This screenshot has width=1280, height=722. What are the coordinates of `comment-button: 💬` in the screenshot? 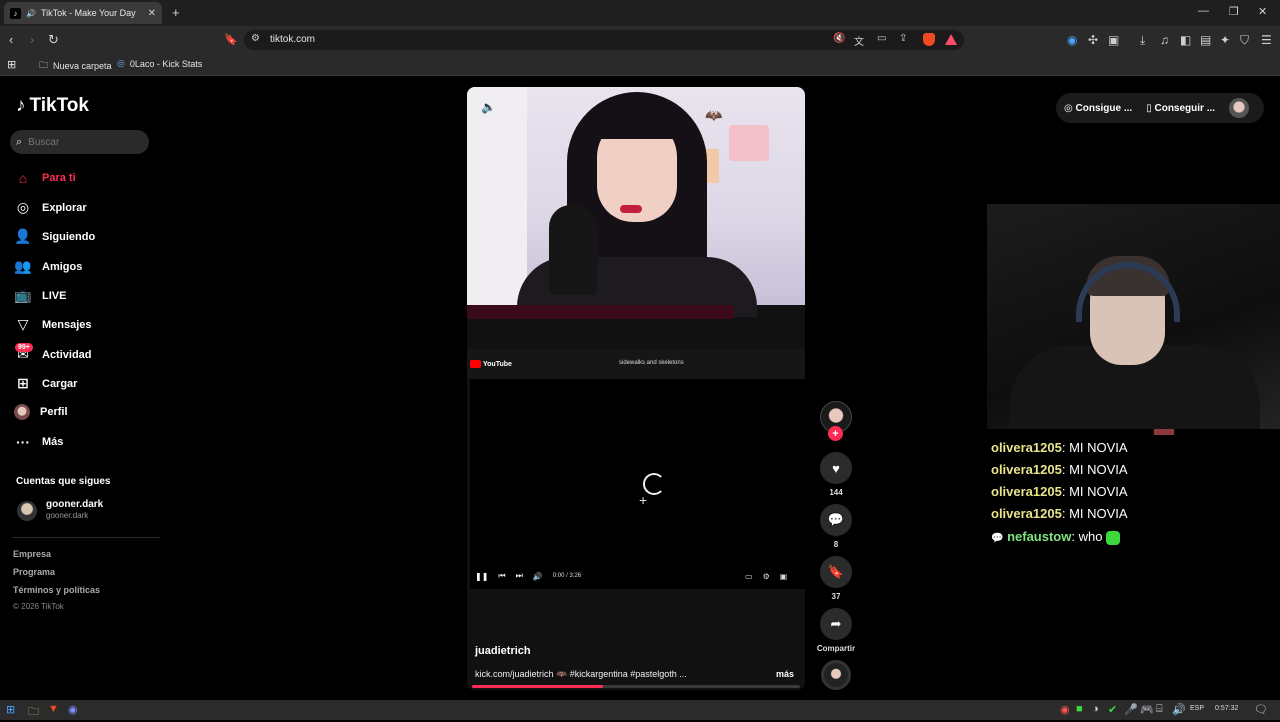 It's located at (836, 520).